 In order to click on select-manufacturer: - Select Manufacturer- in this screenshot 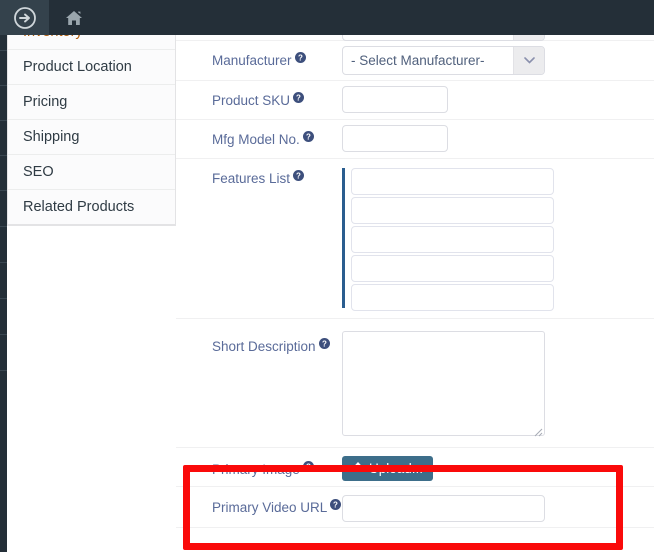, I will do `click(443, 60)`.